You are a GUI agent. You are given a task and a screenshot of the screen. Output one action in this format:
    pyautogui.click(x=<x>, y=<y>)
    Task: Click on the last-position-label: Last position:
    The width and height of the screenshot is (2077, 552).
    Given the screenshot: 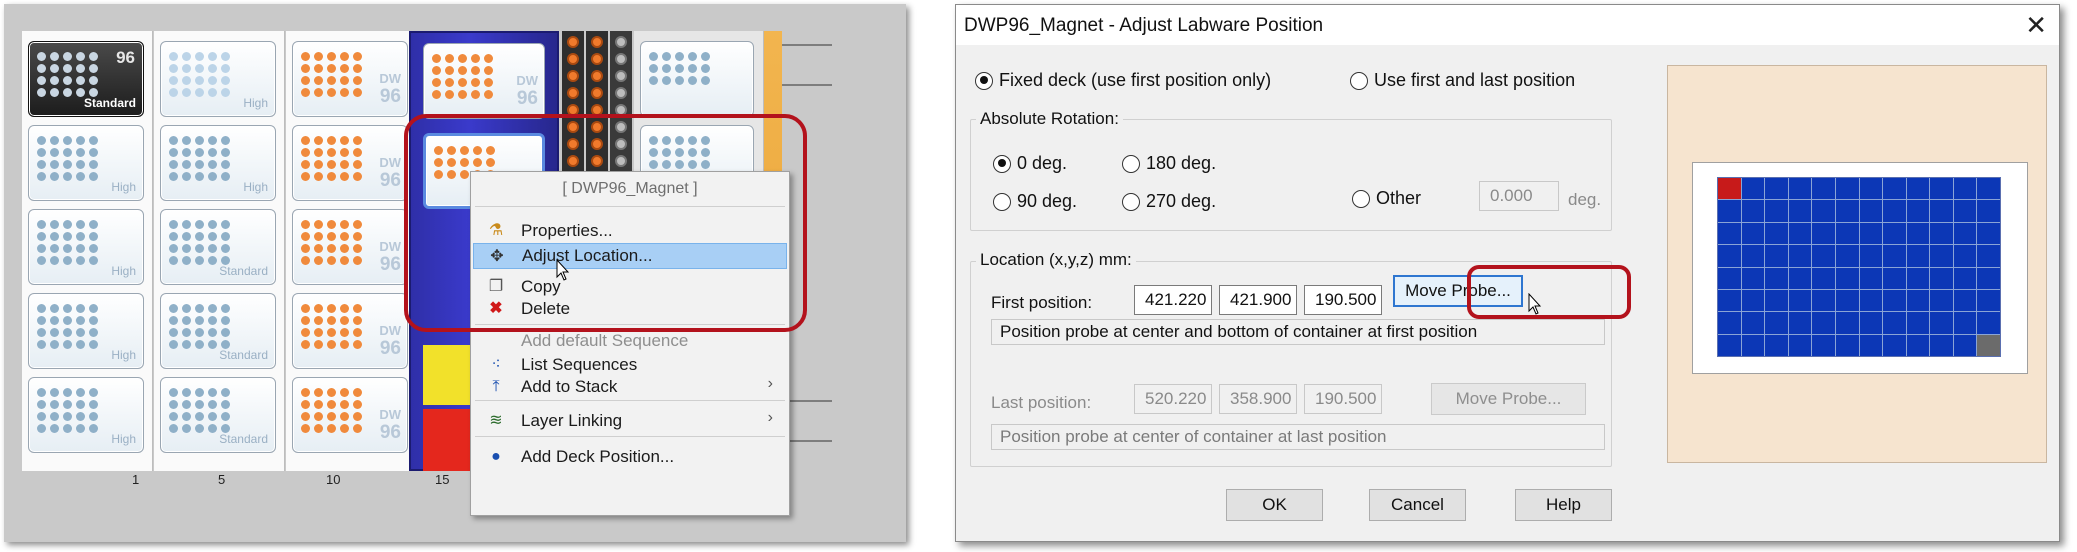 What is the action you would take?
    pyautogui.click(x=1041, y=402)
    